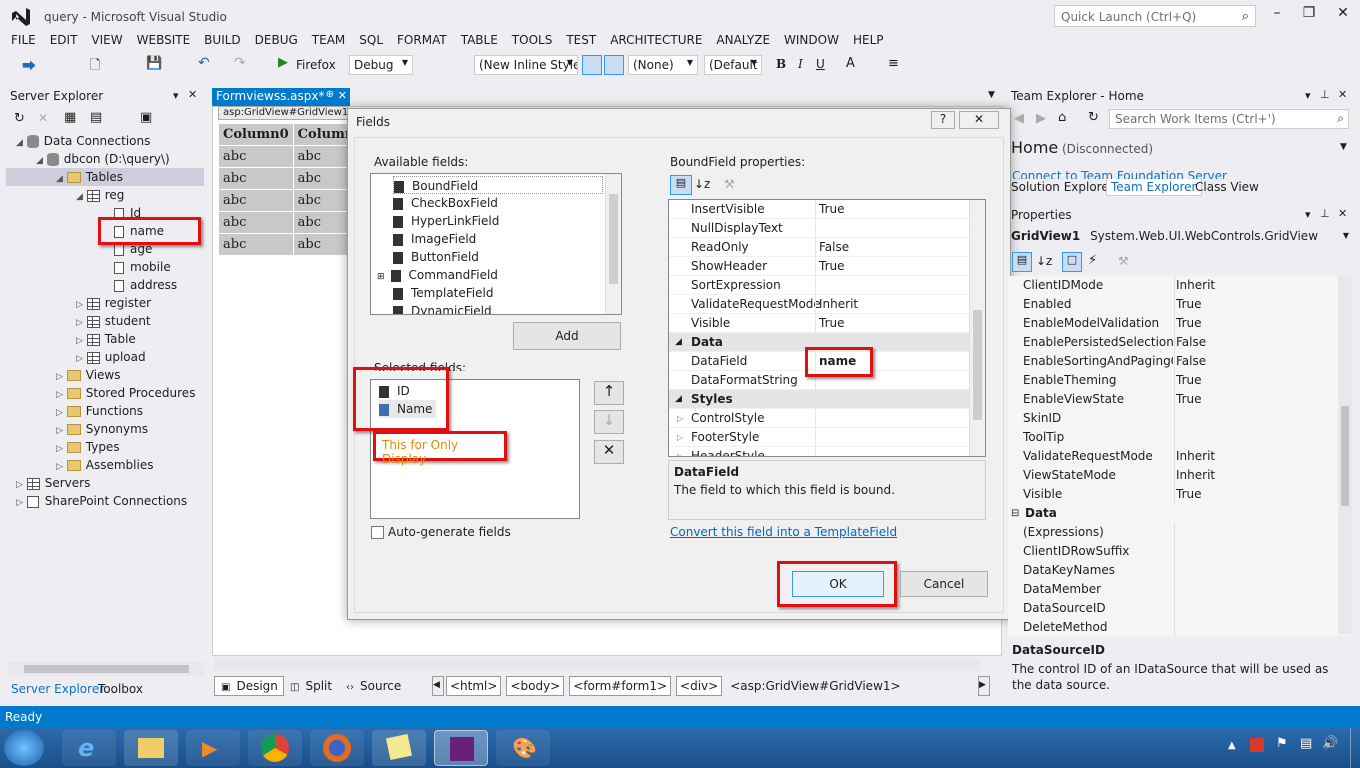 The width and height of the screenshot is (1360, 768). Describe the element at coordinates (1232, 745) in the screenshot. I see `show-hidden-icons: ▲` at that location.